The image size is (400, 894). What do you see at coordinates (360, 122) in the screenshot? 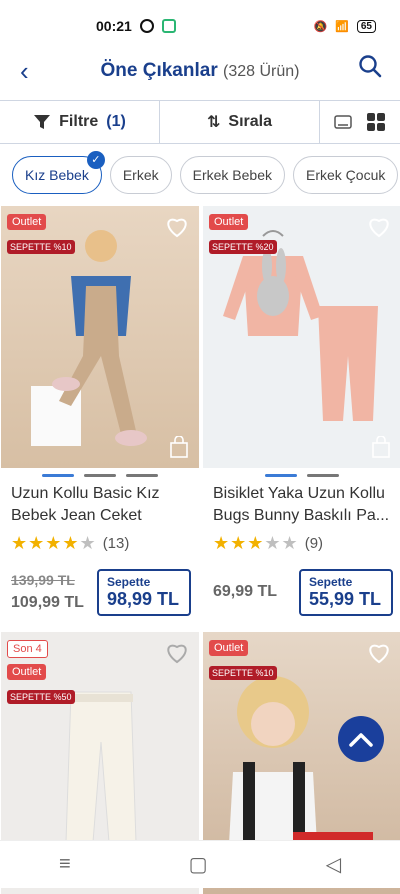
I see `view-toggle` at bounding box center [360, 122].